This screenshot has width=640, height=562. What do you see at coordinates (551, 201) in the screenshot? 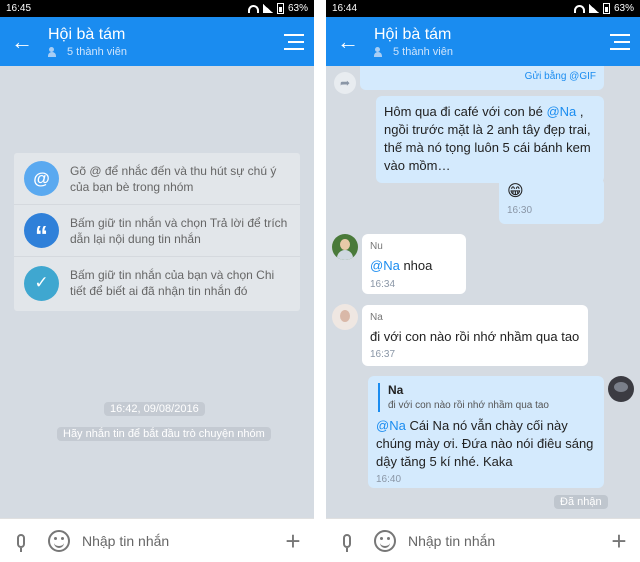
I see `message-bubble: 😁 16:30` at bounding box center [551, 201].